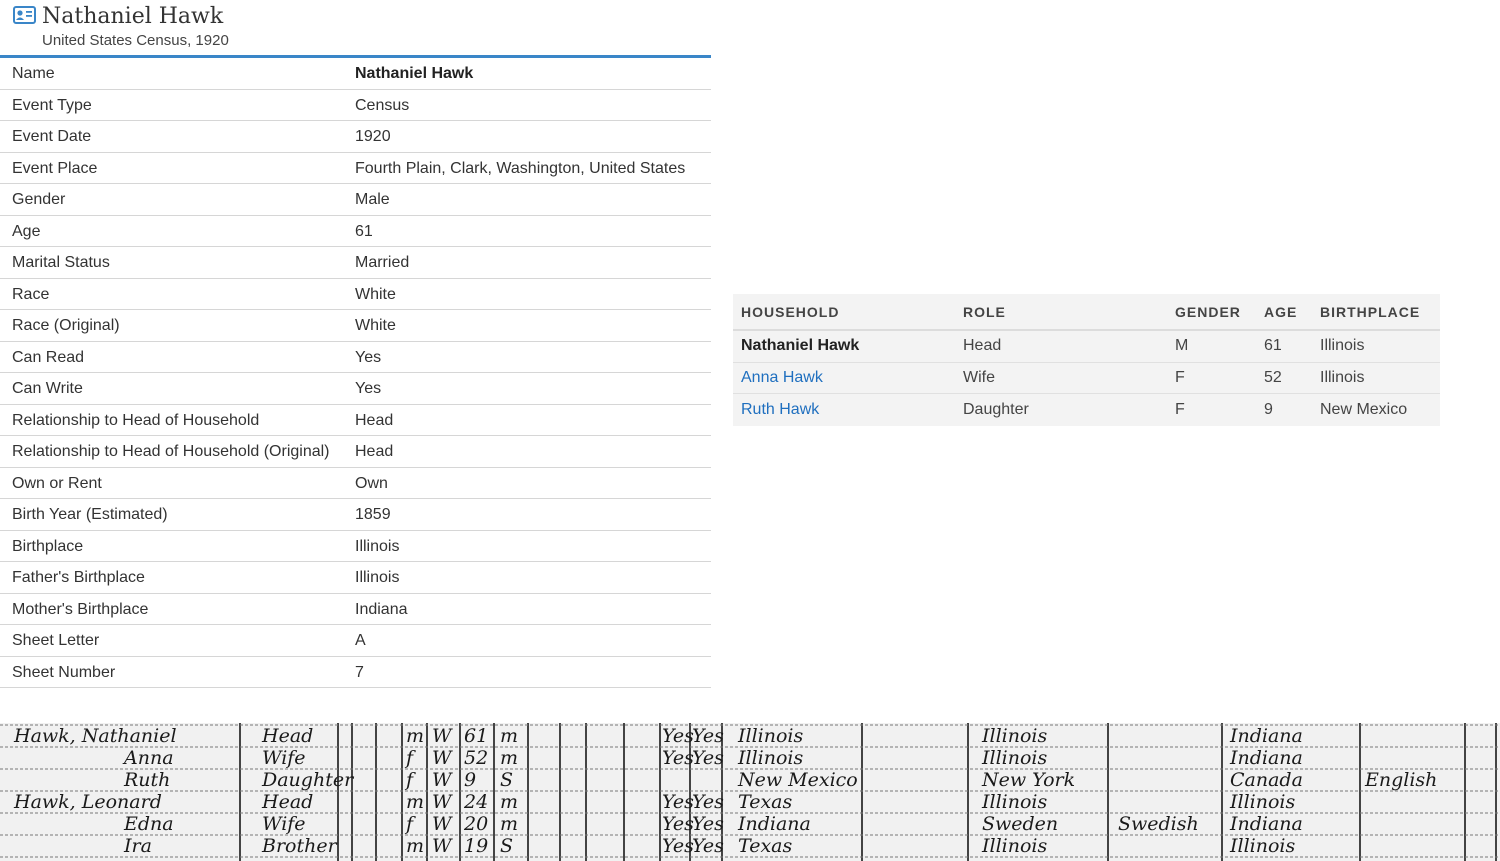 This screenshot has height=861, width=1500. Describe the element at coordinates (506, 846) in the screenshot. I see `scan-marital-status: S` at that location.